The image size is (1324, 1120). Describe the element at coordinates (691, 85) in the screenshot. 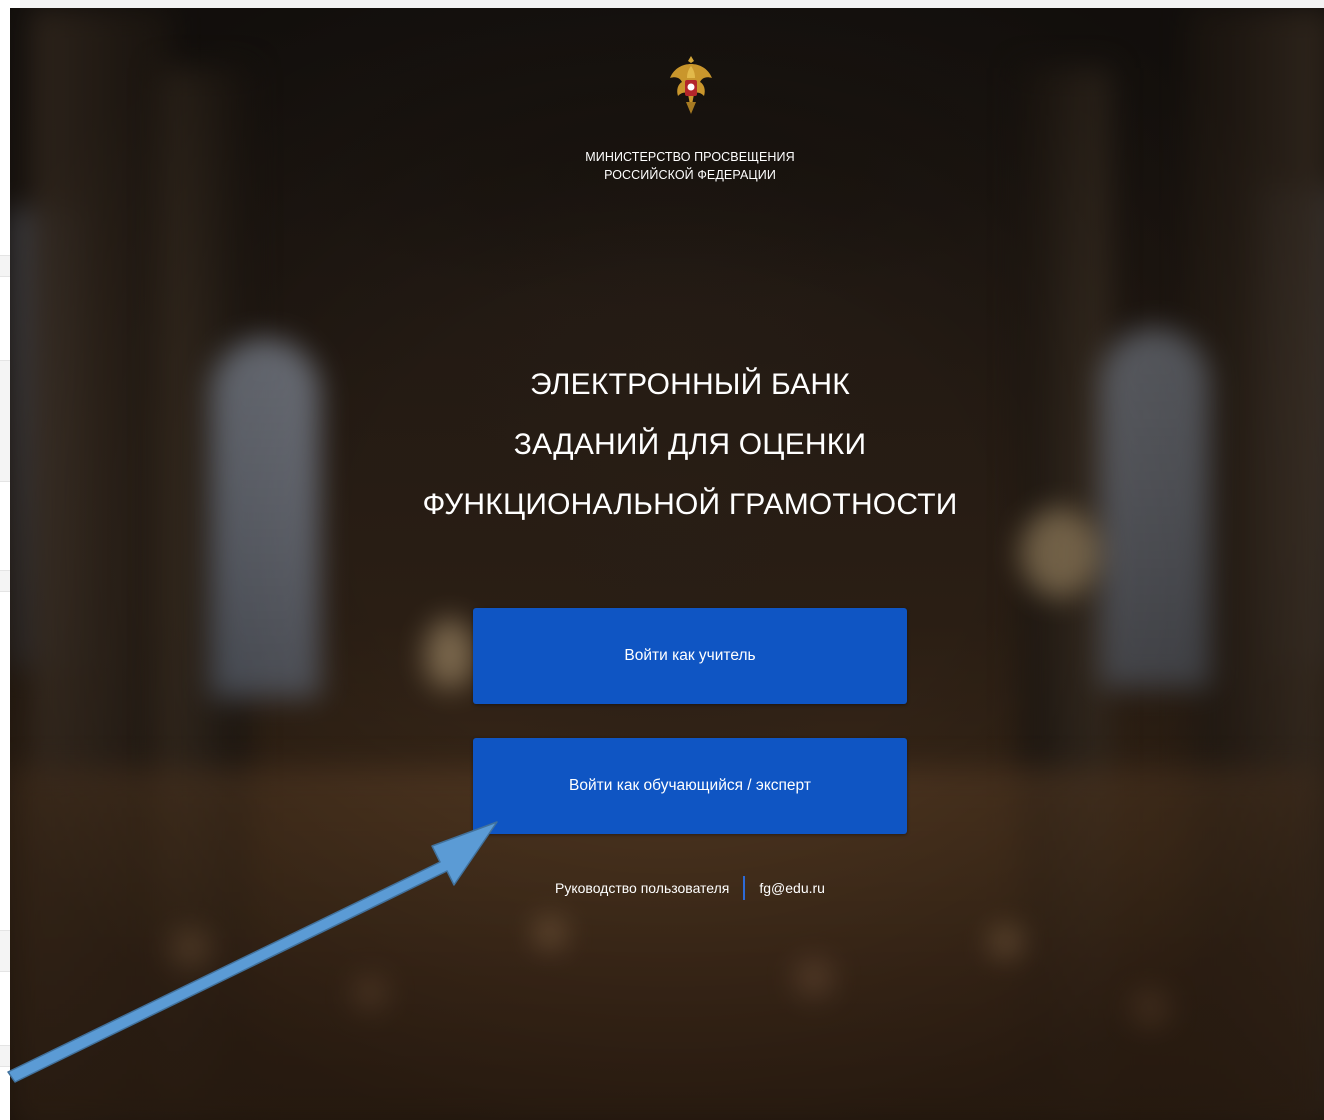

I see `coat-of-arms-icon` at that location.